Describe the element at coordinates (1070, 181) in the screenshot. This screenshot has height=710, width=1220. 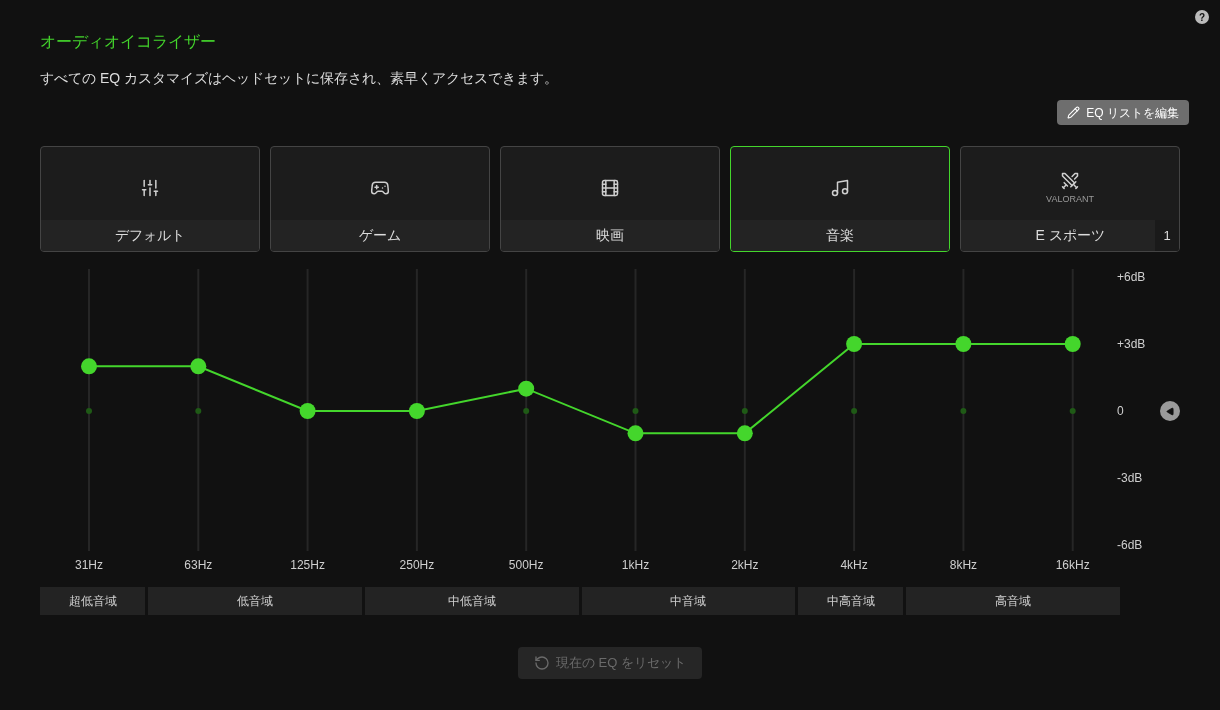
I see `crossed-swords-icon` at that location.